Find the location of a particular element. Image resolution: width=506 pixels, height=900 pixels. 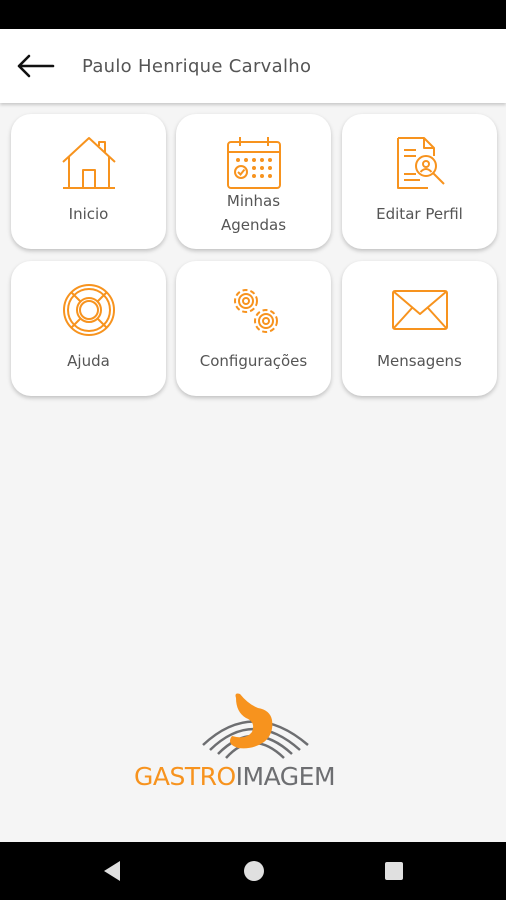

status-bar is located at coordinates (253, 14).